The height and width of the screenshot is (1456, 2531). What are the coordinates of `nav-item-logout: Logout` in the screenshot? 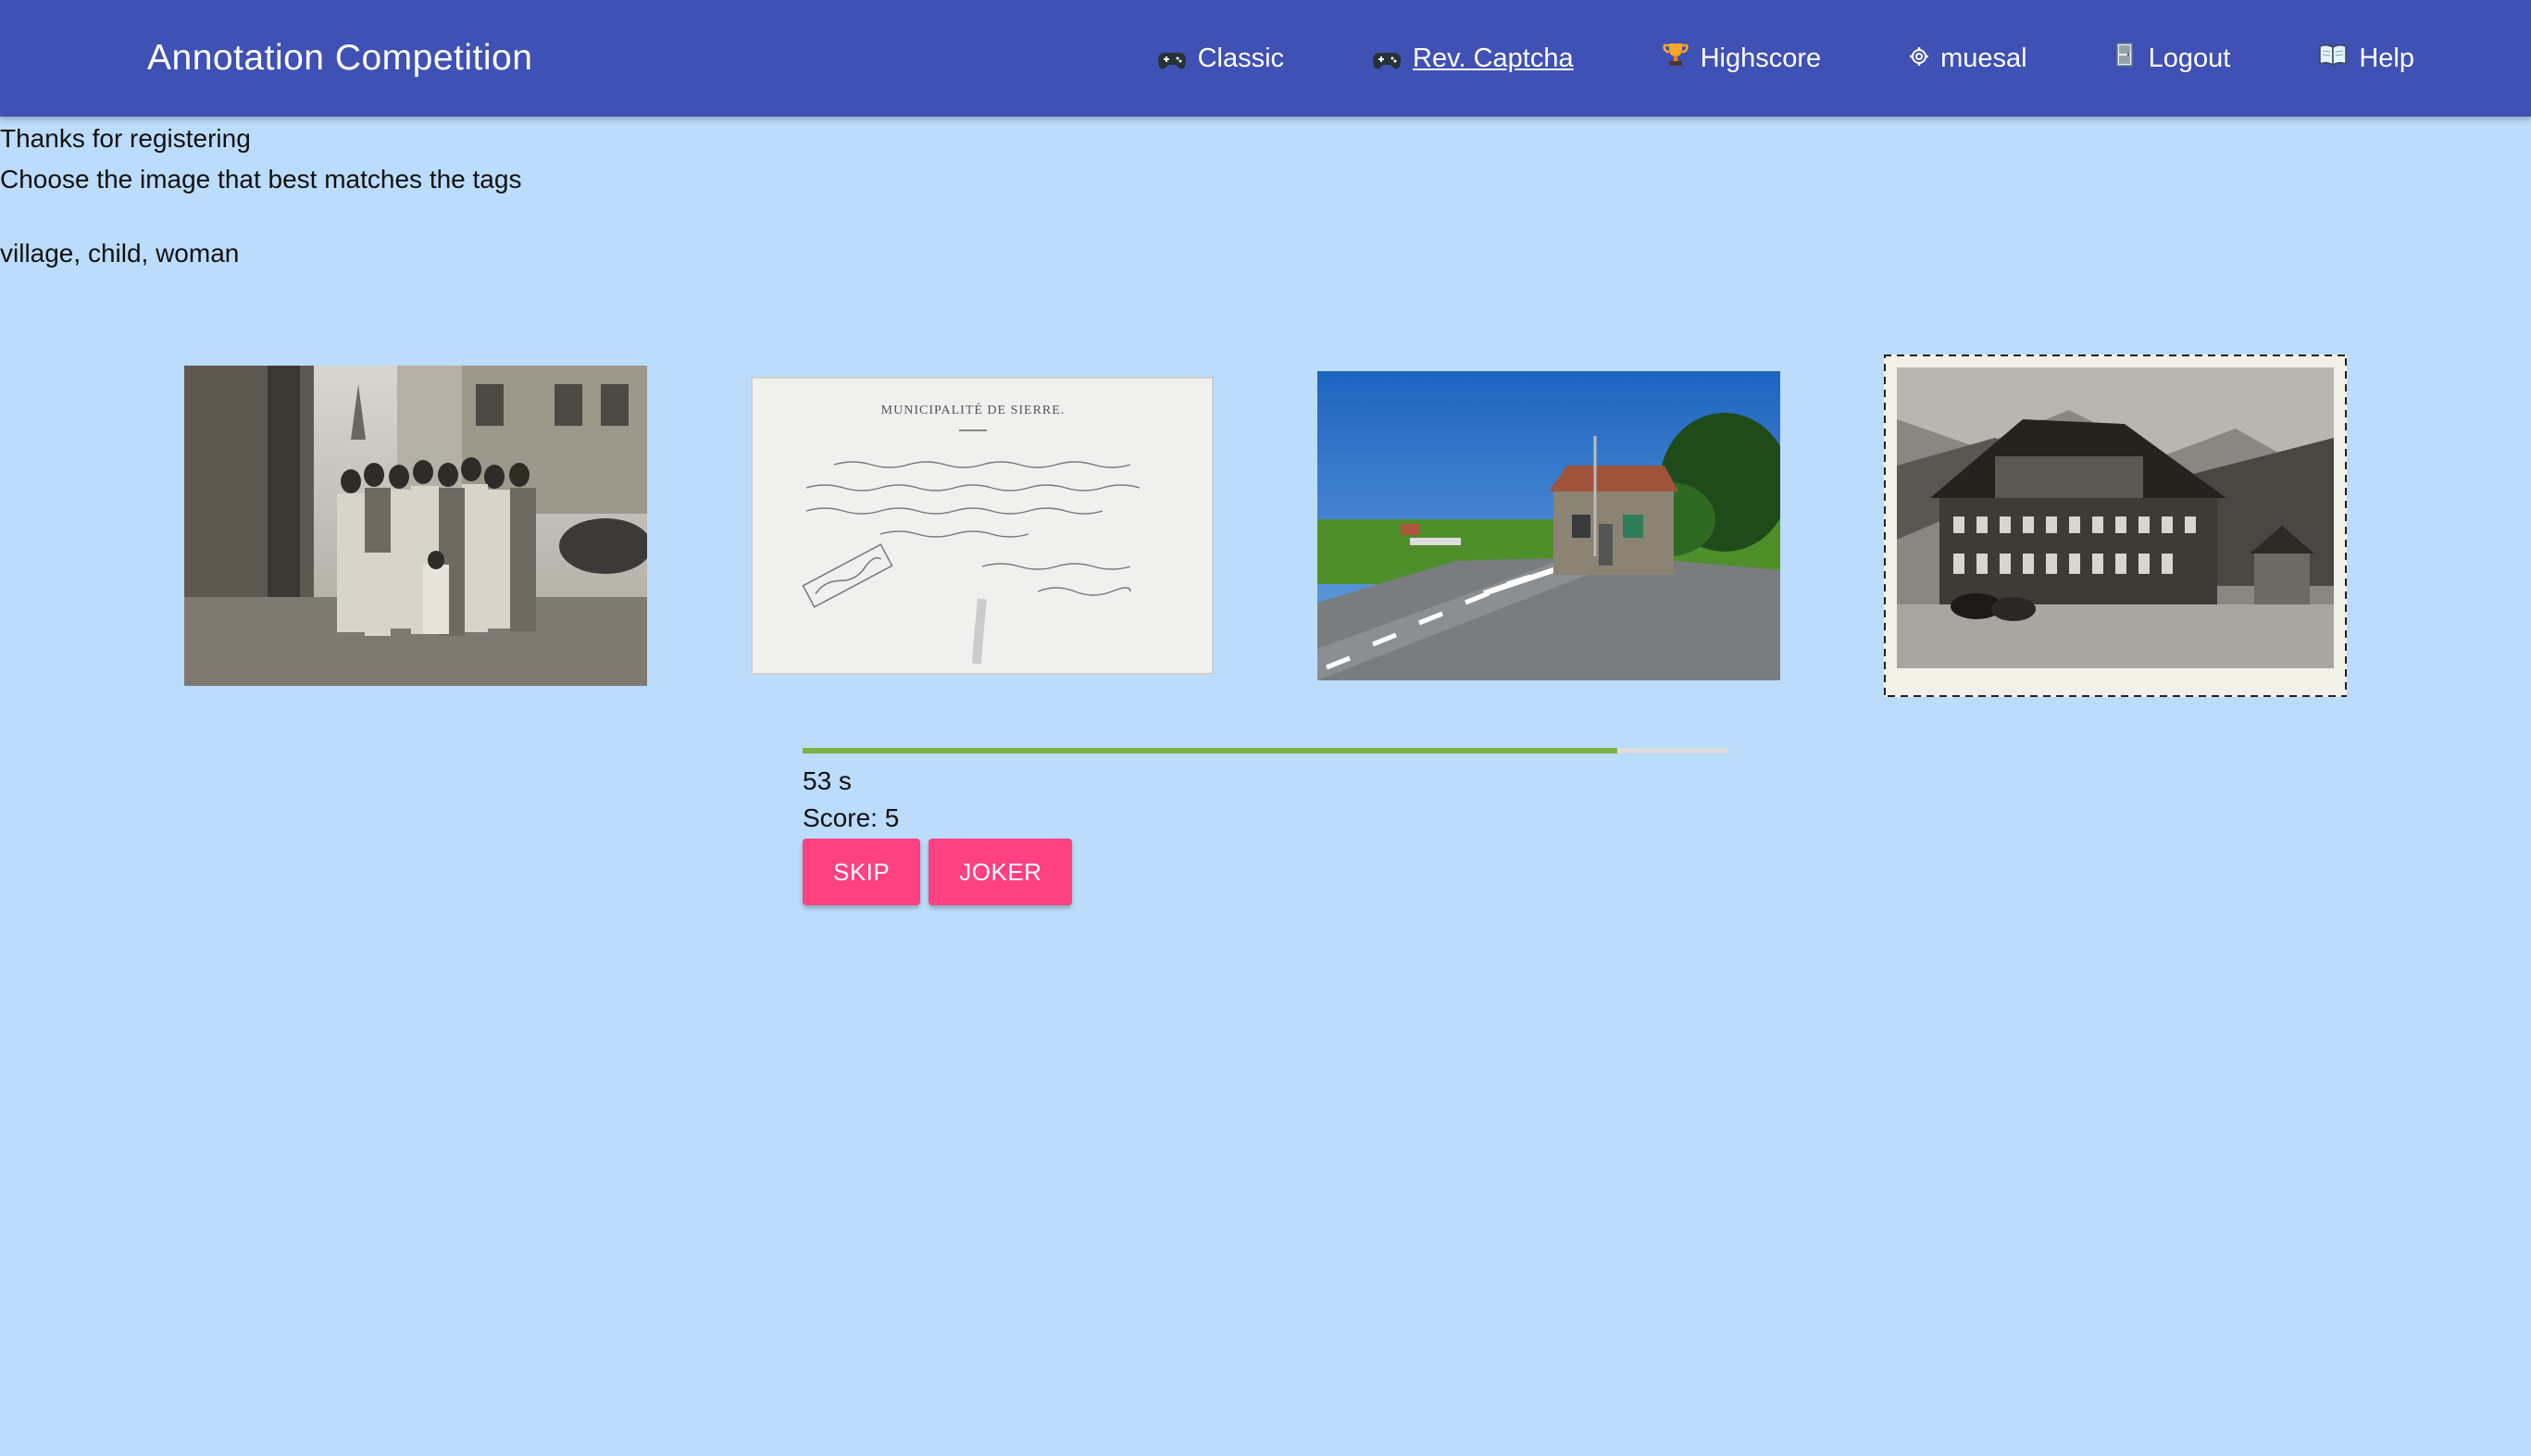 It's located at (2173, 58).